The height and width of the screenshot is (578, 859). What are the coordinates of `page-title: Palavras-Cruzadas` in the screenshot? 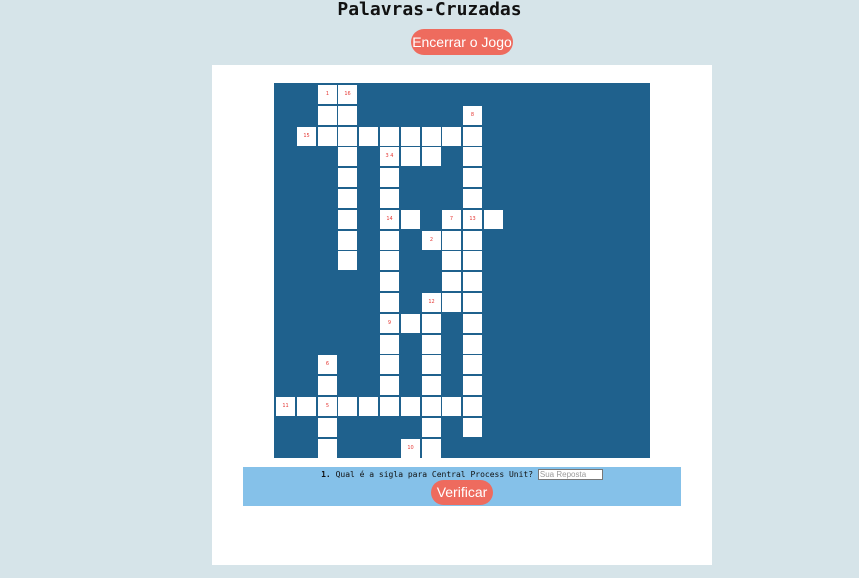 It's located at (429, 10).